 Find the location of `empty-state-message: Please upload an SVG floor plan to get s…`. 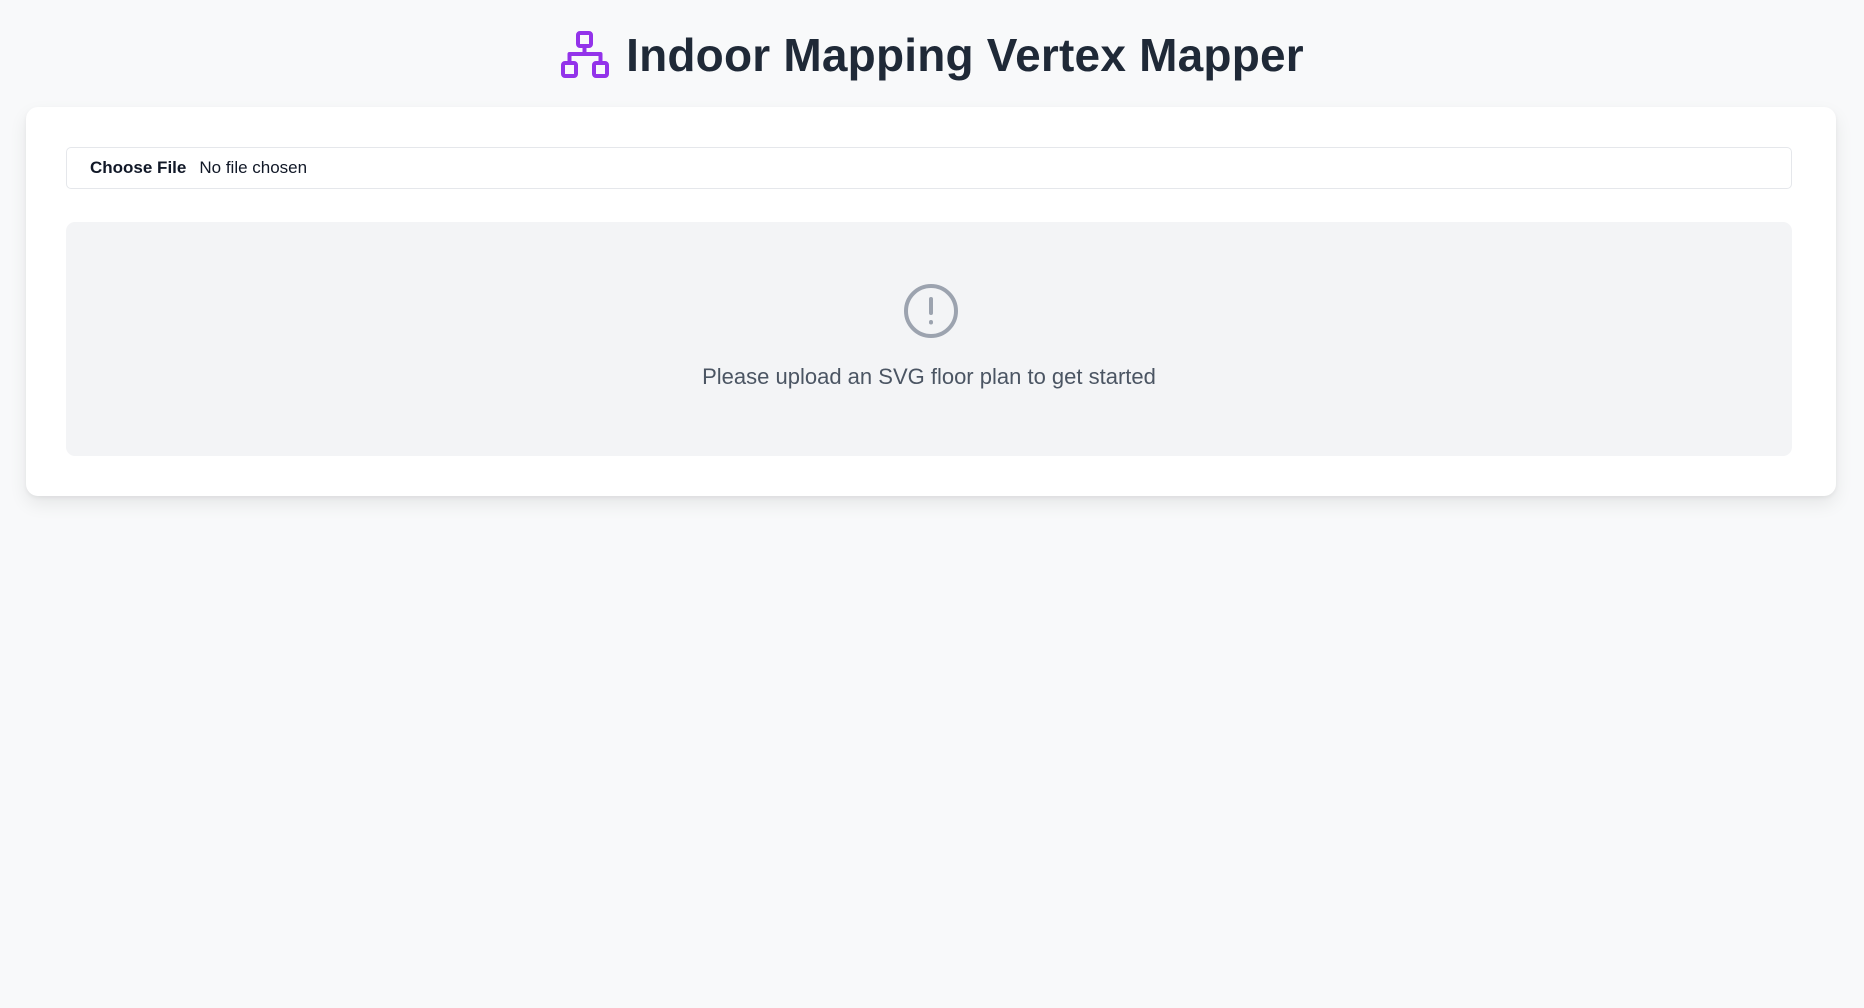

empty-state-message: Please upload an SVG floor plan to get s… is located at coordinates (929, 376).